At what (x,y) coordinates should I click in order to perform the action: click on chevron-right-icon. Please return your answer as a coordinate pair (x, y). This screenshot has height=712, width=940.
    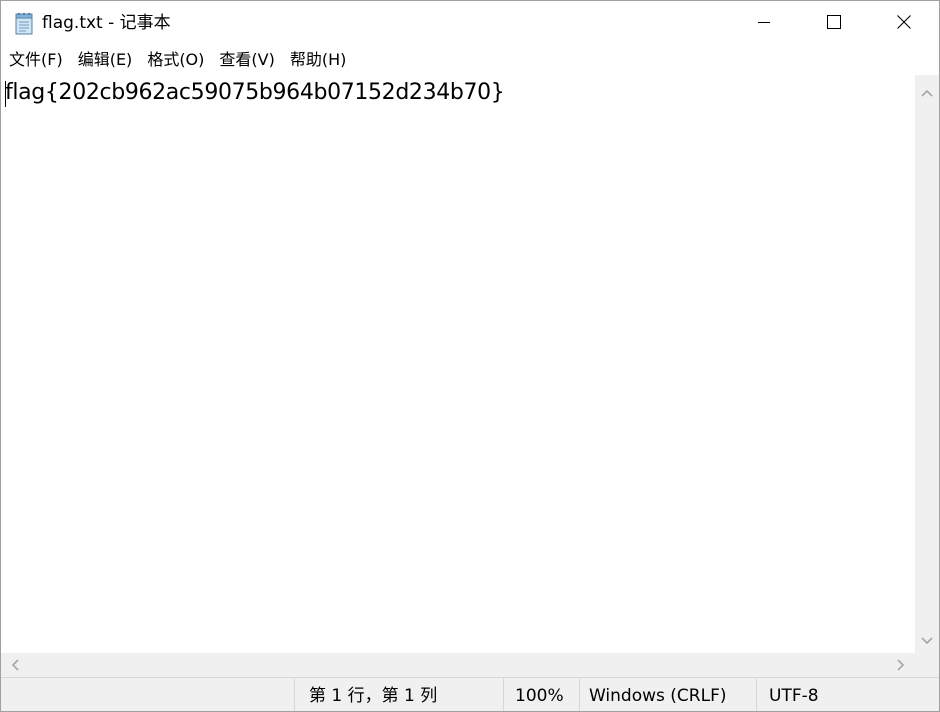
    Looking at the image, I should click on (901, 665).